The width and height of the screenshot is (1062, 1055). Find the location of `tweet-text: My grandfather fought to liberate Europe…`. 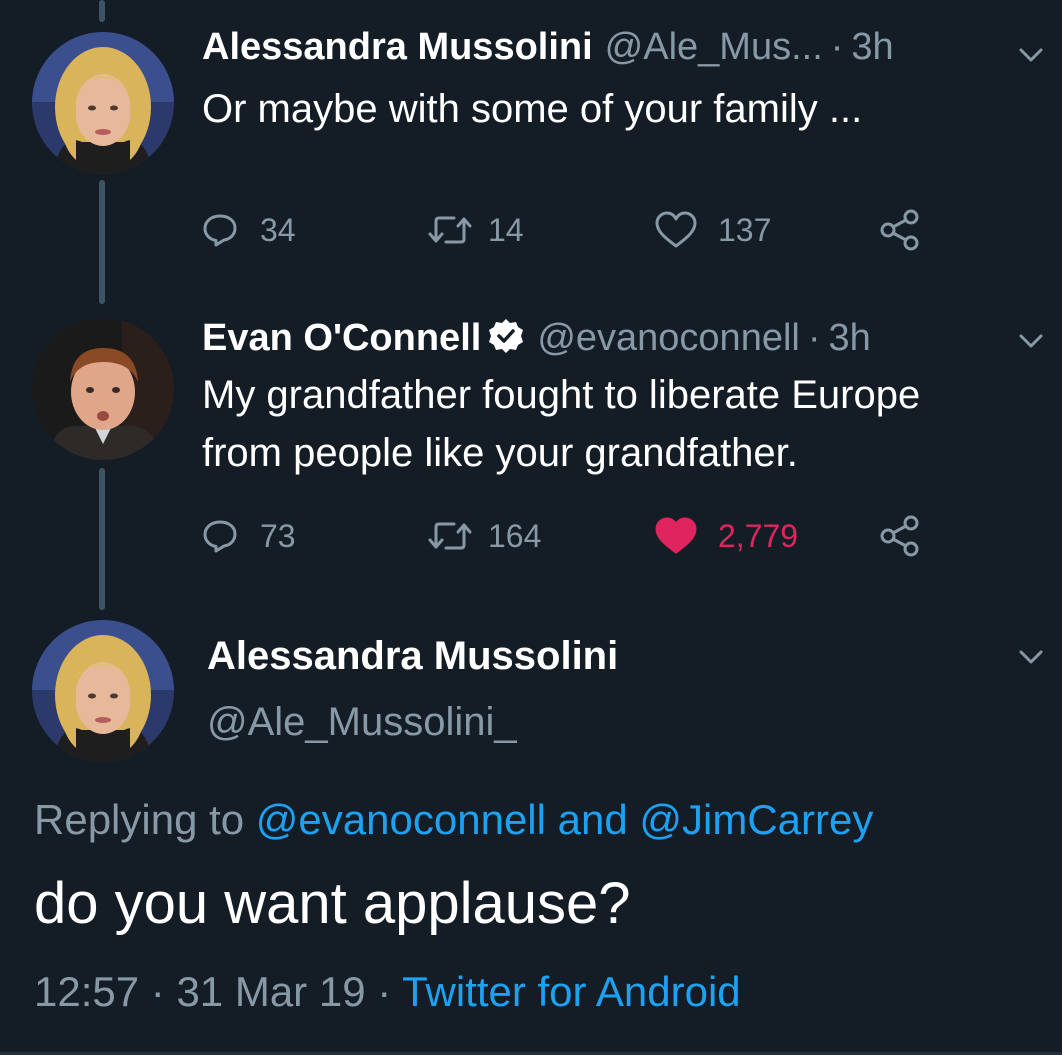

tweet-text: My grandfather fought to liberate Europe… is located at coordinates (561, 424).